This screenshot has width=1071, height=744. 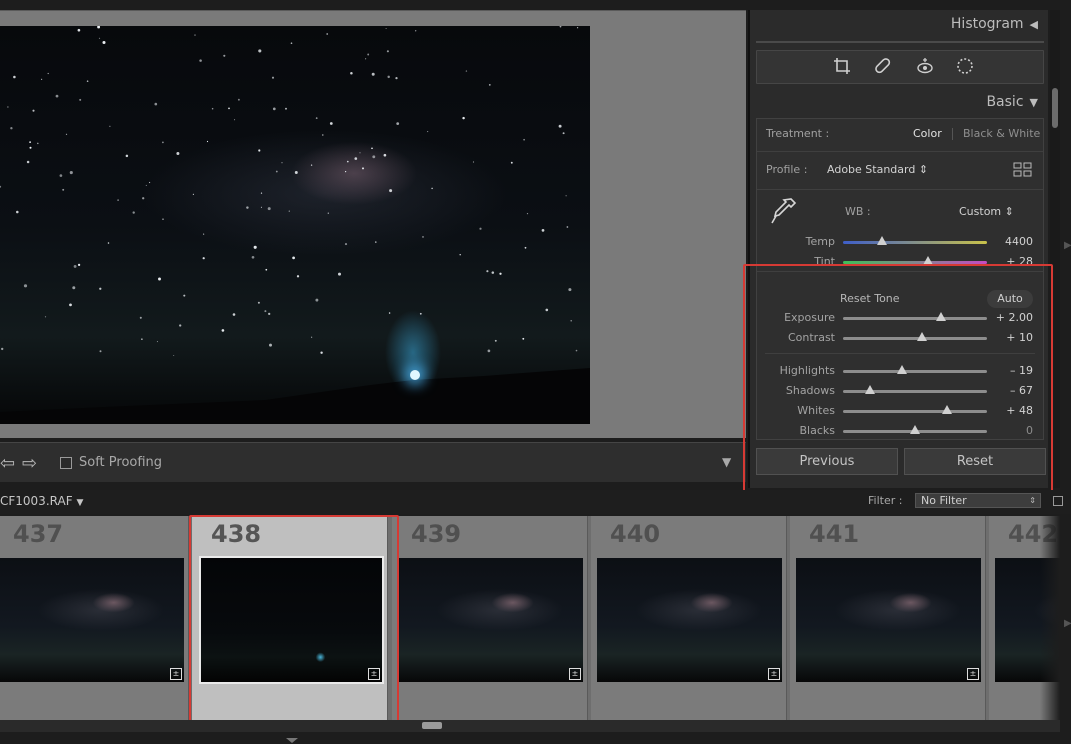 What do you see at coordinates (1013, 317) in the screenshot?
I see `exposure-value: + 2.00` at bounding box center [1013, 317].